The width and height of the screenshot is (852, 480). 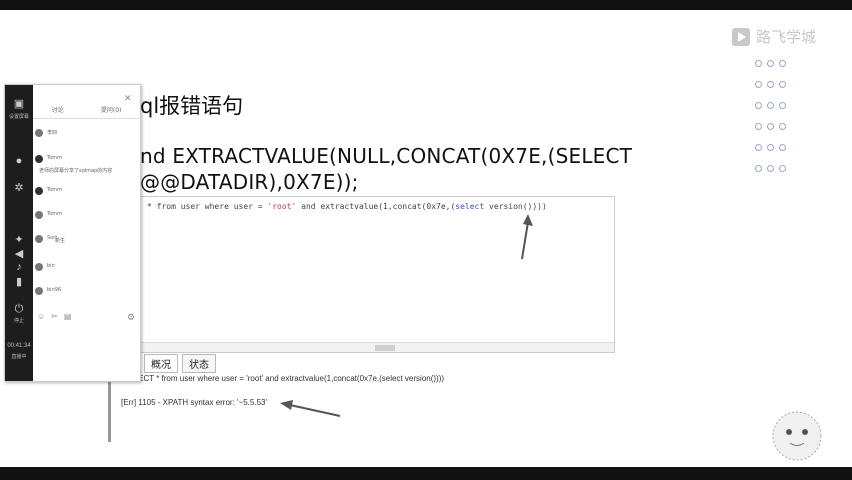 I want to click on microphone-icon: ✦, so click(x=19, y=239).